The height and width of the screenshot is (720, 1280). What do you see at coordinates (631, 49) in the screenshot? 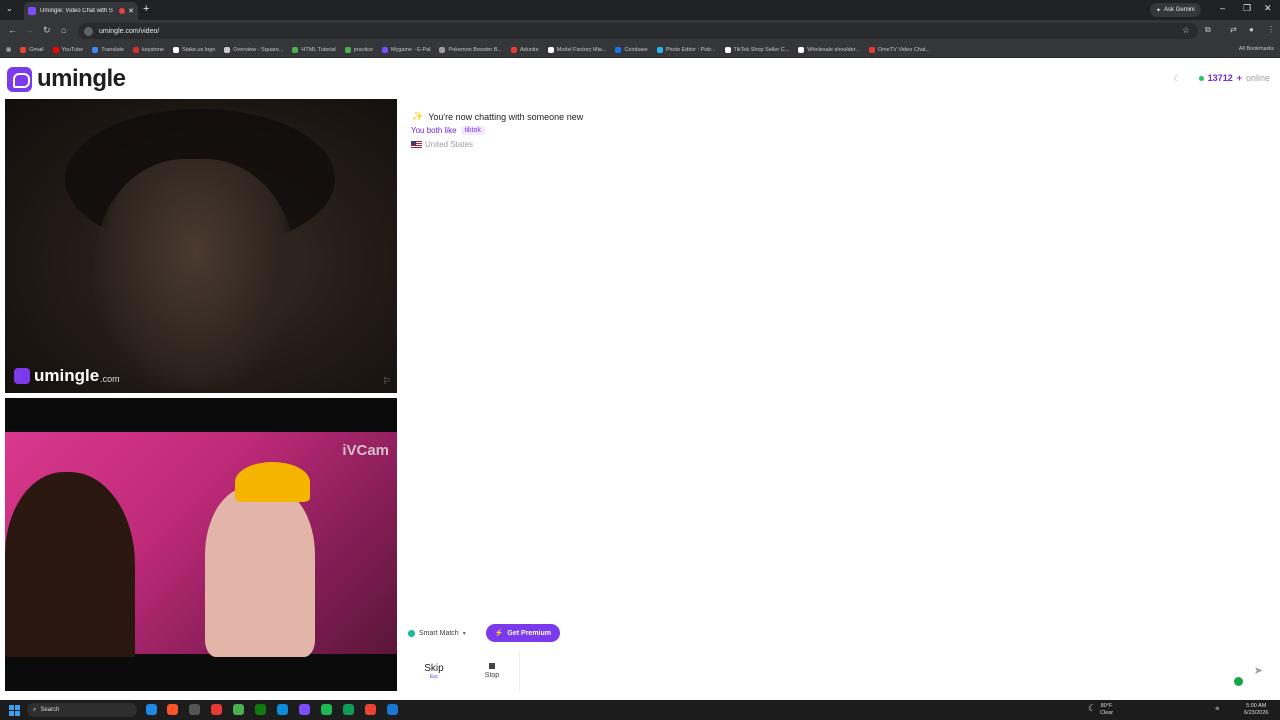
I see `bookmark-item: Coinbase` at bounding box center [631, 49].